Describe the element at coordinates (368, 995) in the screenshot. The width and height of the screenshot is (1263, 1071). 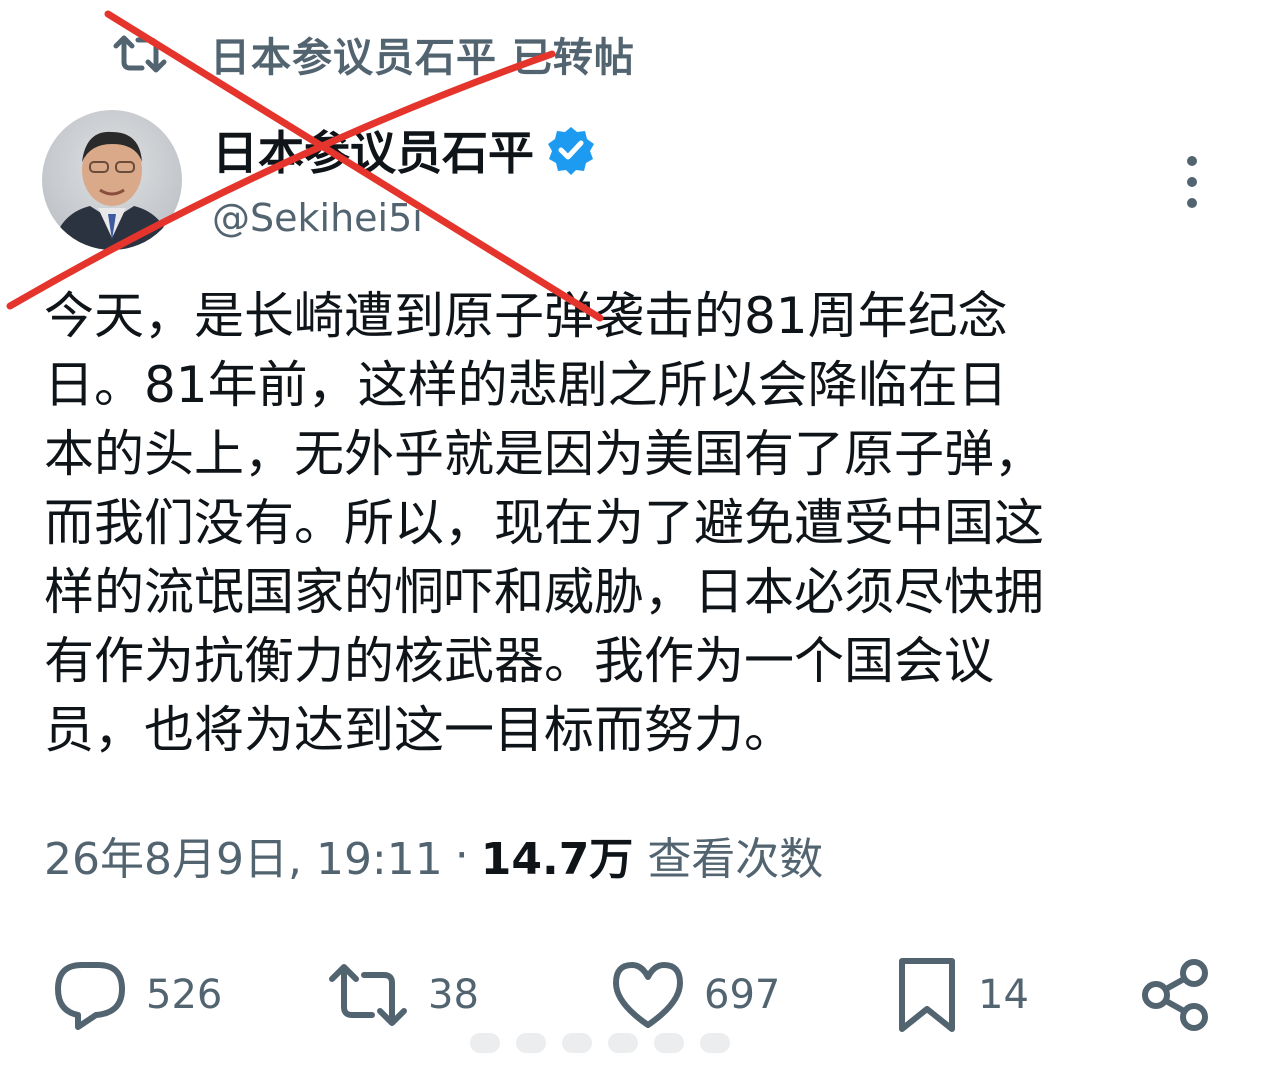
I see `repost-icon` at that location.